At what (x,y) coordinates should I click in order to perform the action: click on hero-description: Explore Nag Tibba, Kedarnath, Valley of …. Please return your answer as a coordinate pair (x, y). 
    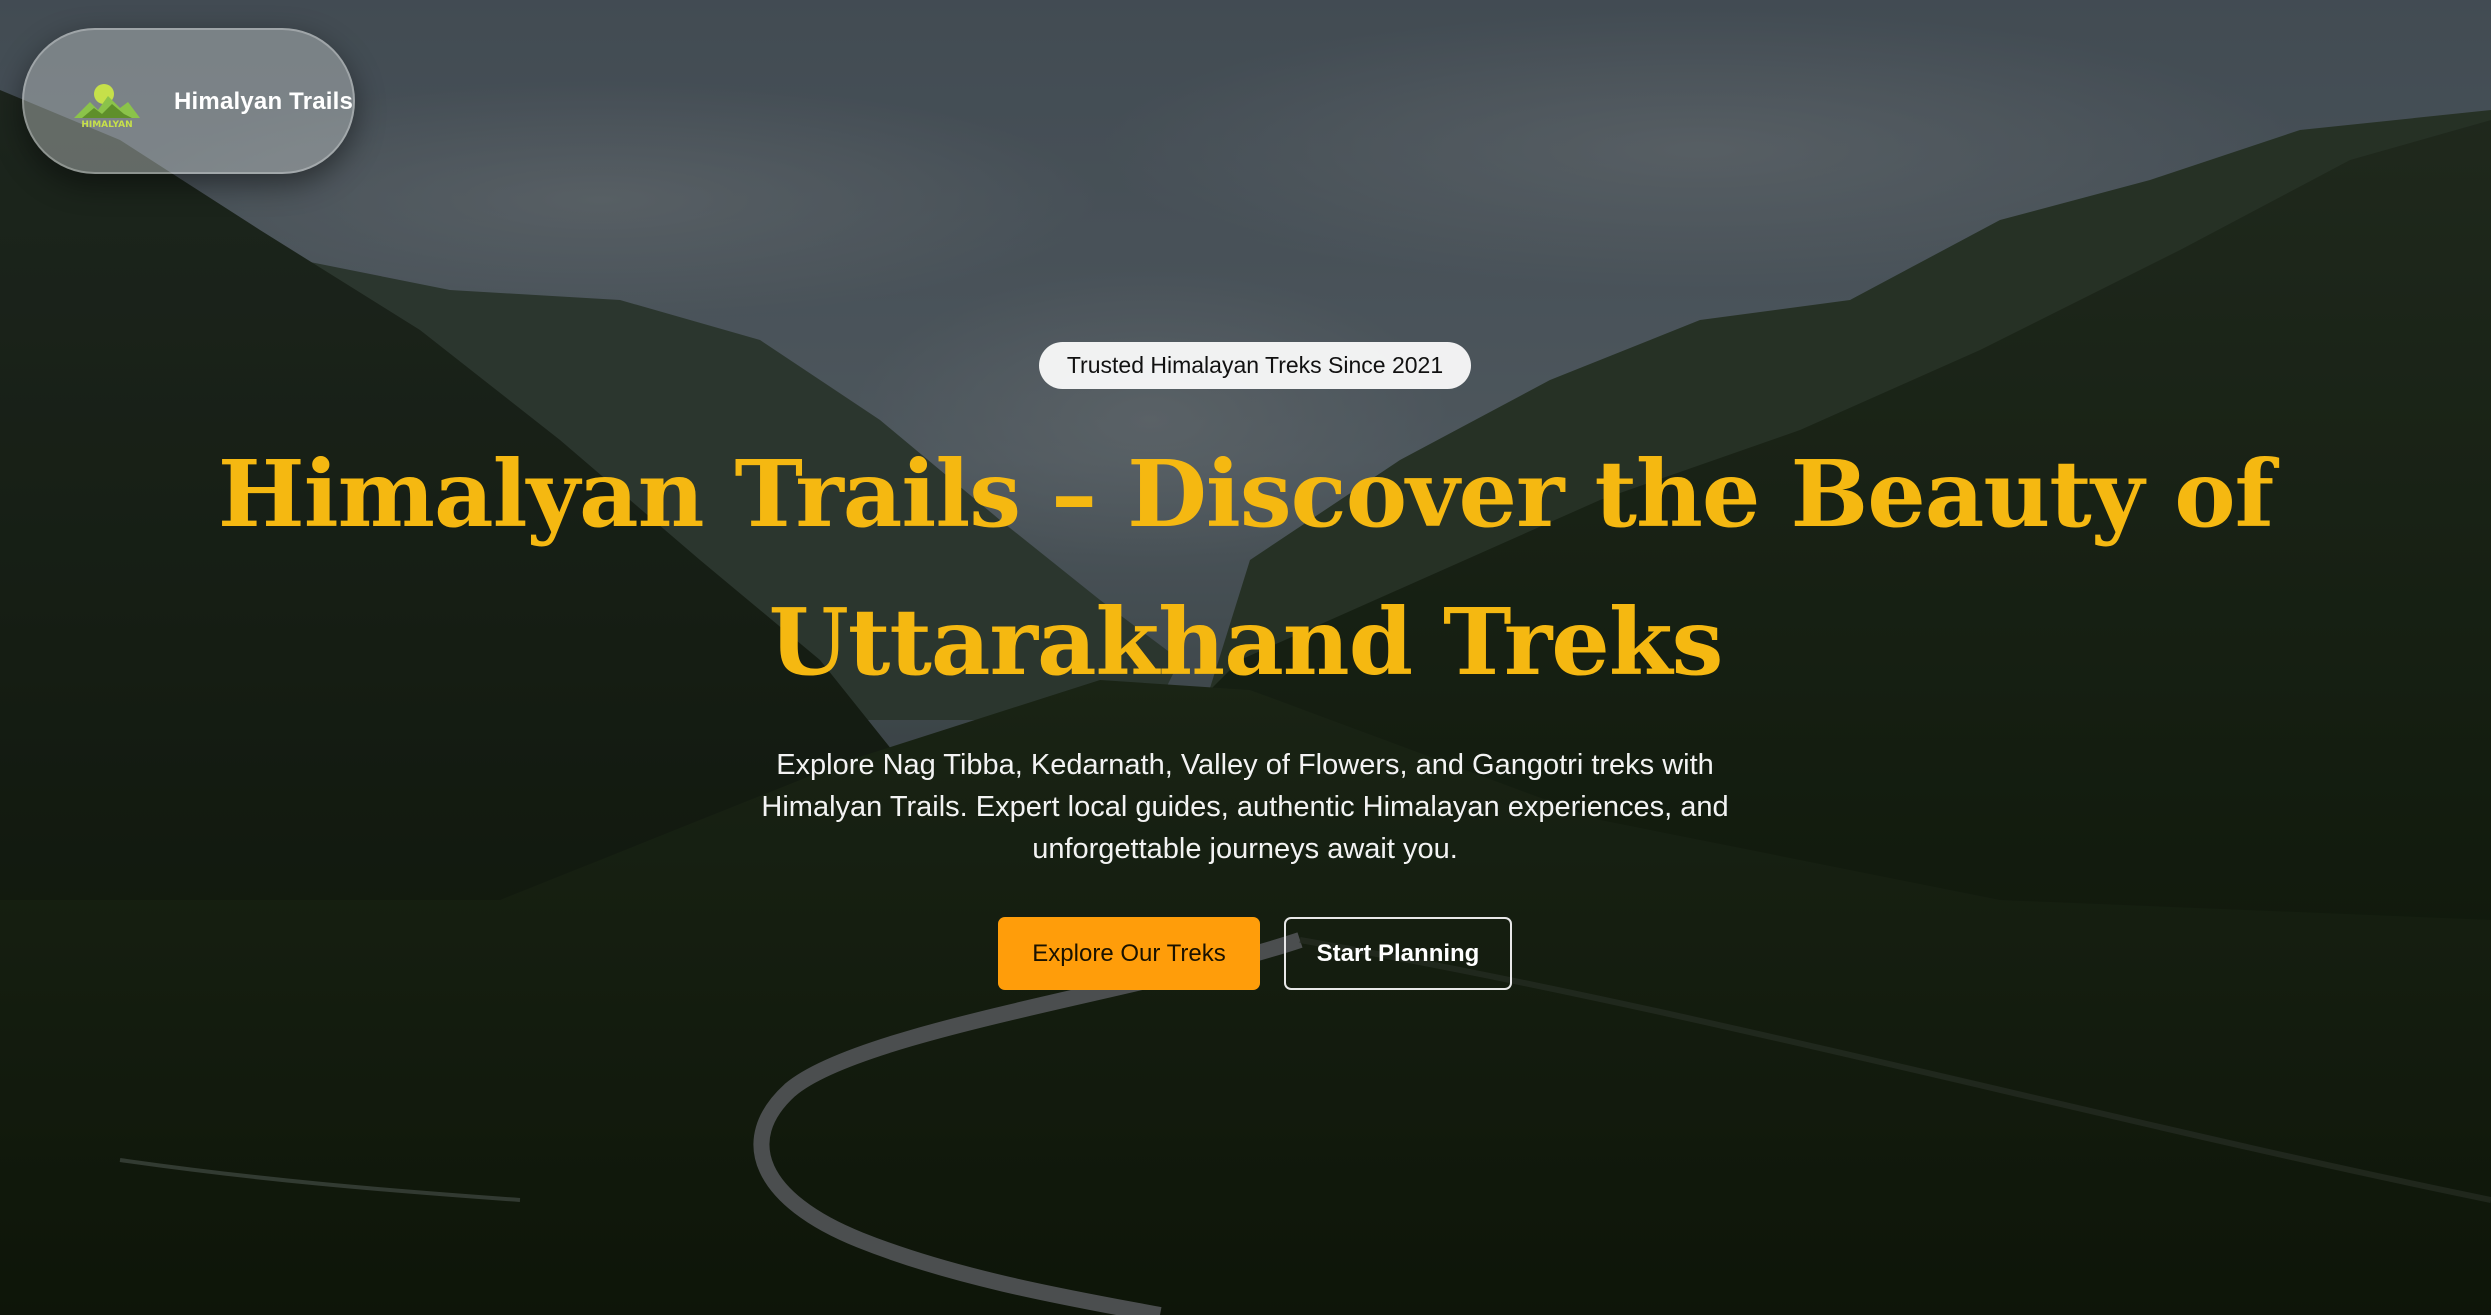
    Looking at the image, I should click on (1245, 807).